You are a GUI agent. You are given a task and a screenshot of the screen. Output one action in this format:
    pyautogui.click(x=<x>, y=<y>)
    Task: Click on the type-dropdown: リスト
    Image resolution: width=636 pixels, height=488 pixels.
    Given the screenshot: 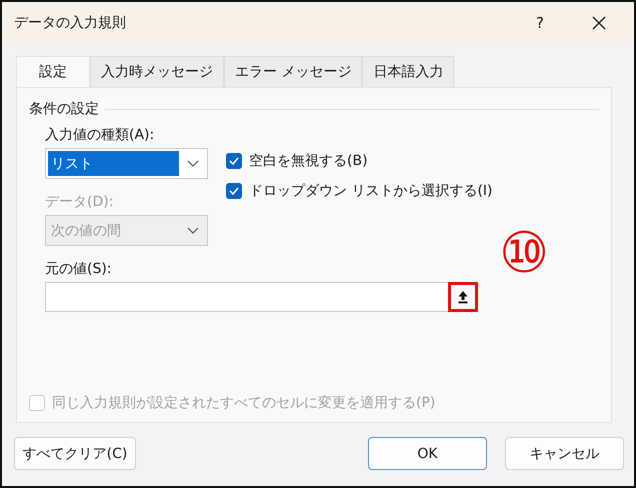 What is the action you would take?
    pyautogui.click(x=126, y=163)
    